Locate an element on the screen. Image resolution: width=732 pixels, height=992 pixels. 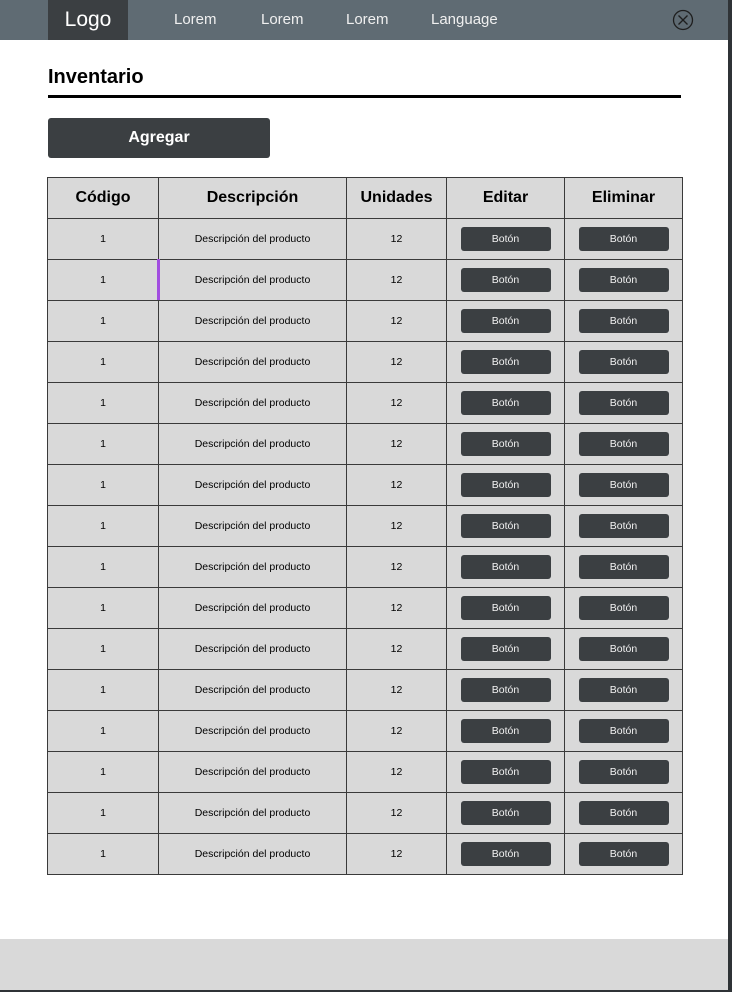
logo: Logo is located at coordinates (88, 20).